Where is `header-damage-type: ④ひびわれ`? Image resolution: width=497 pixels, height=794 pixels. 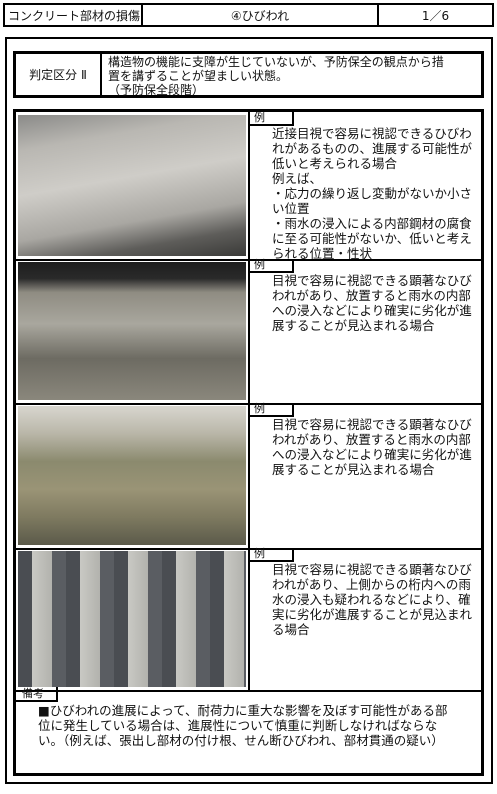
header-damage-type: ④ひびわれ is located at coordinates (260, 15).